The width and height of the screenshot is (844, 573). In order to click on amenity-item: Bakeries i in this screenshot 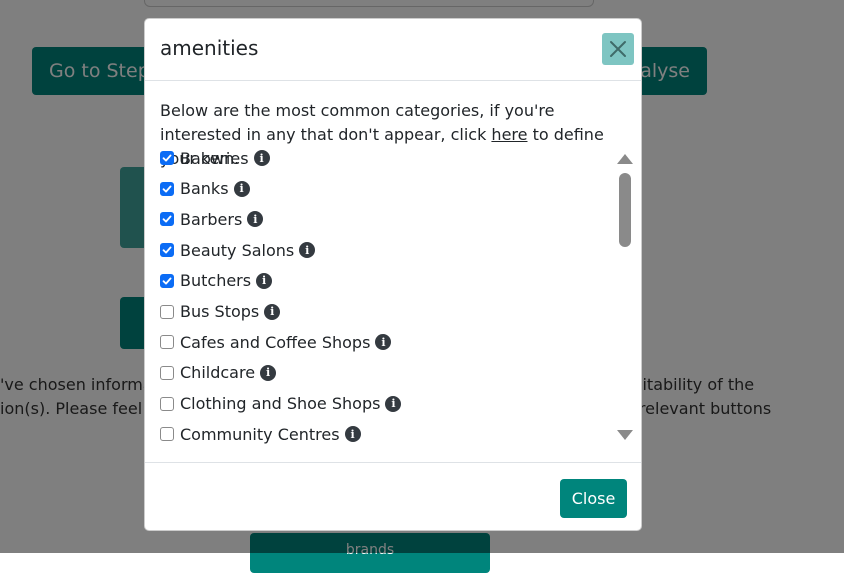, I will do `click(215, 158)`.